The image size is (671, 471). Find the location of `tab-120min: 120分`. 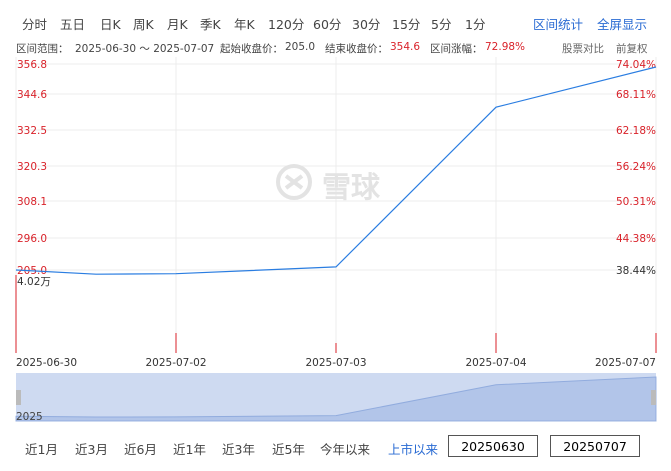

tab-120min: 120分 is located at coordinates (286, 23).